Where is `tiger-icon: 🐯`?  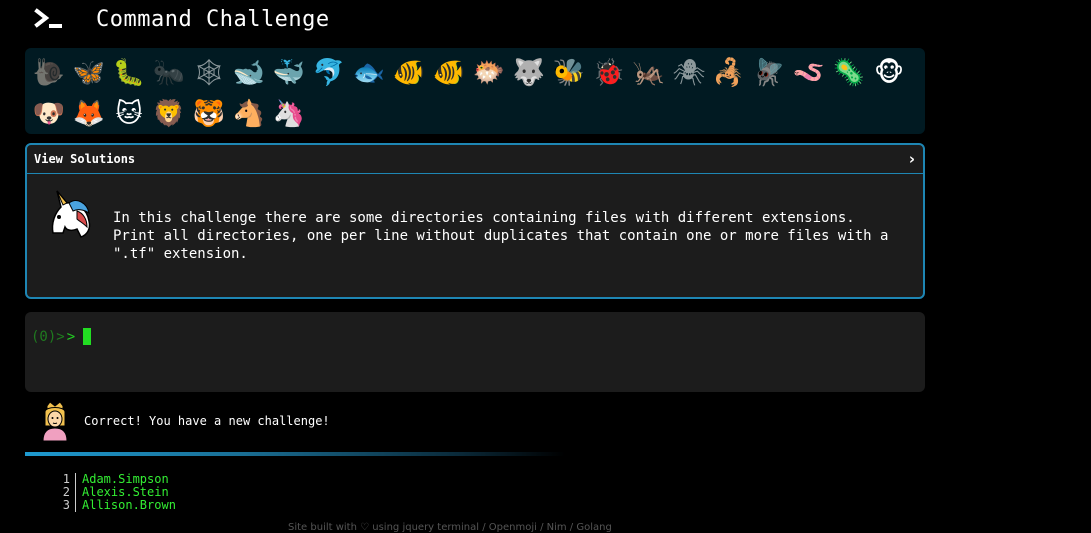
tiger-icon: 🐯 is located at coordinates (209, 114).